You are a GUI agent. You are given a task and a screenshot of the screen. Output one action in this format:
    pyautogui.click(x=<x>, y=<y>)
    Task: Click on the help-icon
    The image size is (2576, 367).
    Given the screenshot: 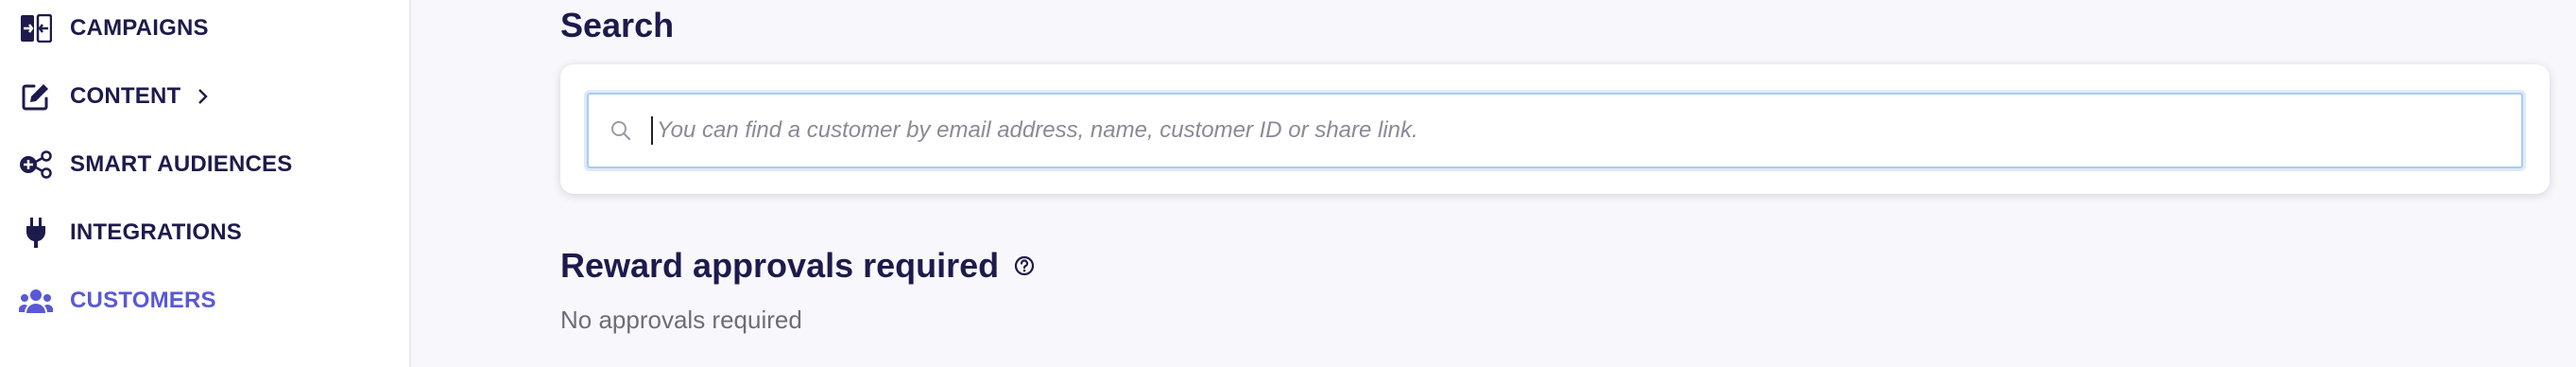 What is the action you would take?
    pyautogui.click(x=1024, y=265)
    